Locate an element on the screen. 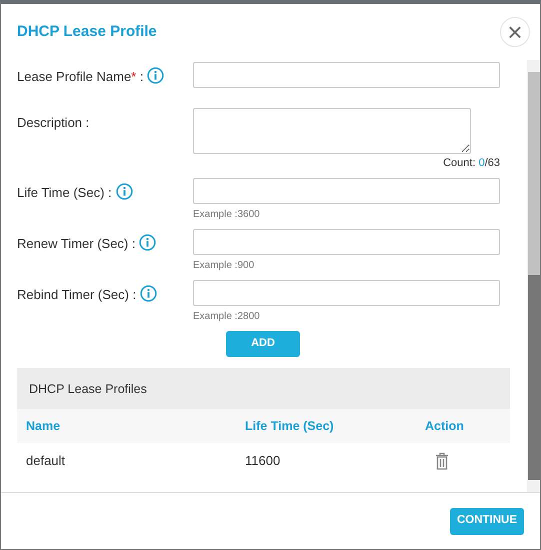 This screenshot has width=541, height=550. close-button: × is located at coordinates (515, 32).